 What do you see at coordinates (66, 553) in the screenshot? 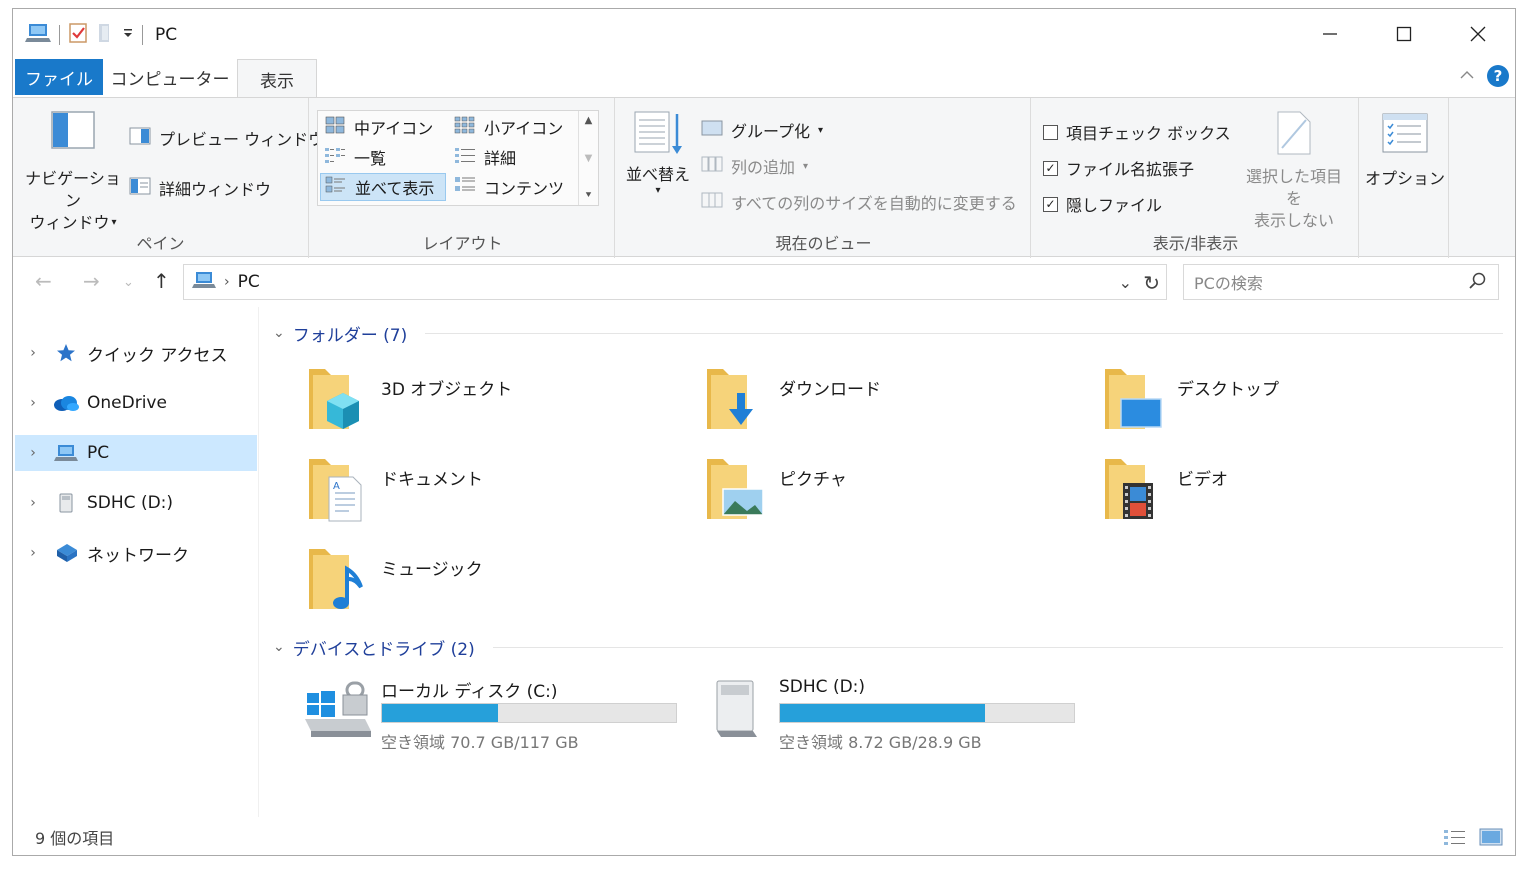
I see `network-icon` at bounding box center [66, 553].